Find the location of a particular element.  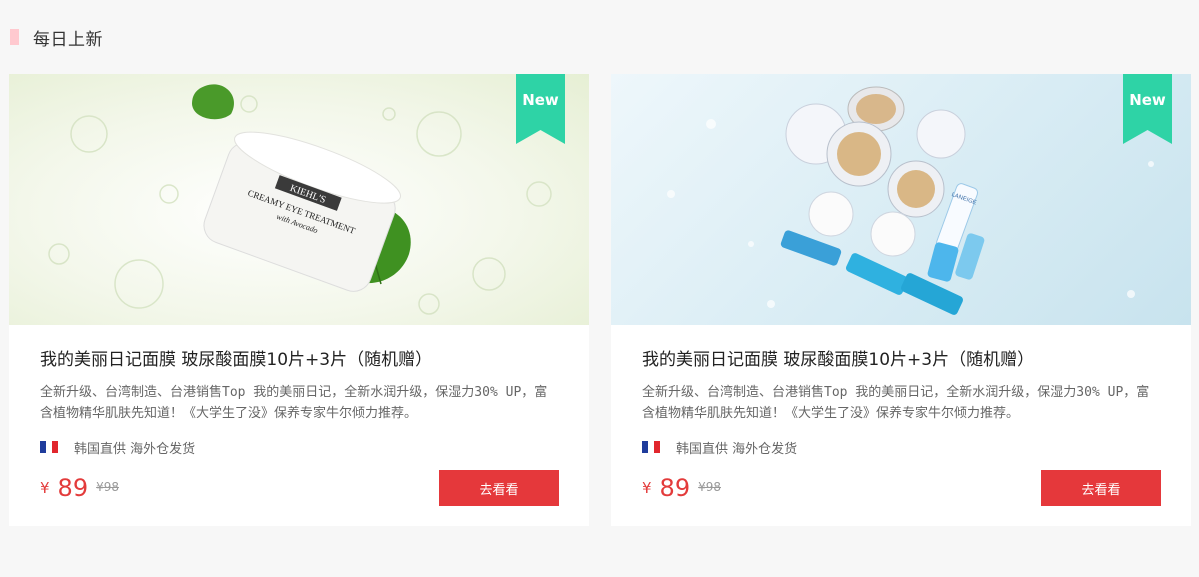

section-header: 每日上新 is located at coordinates (56, 38).